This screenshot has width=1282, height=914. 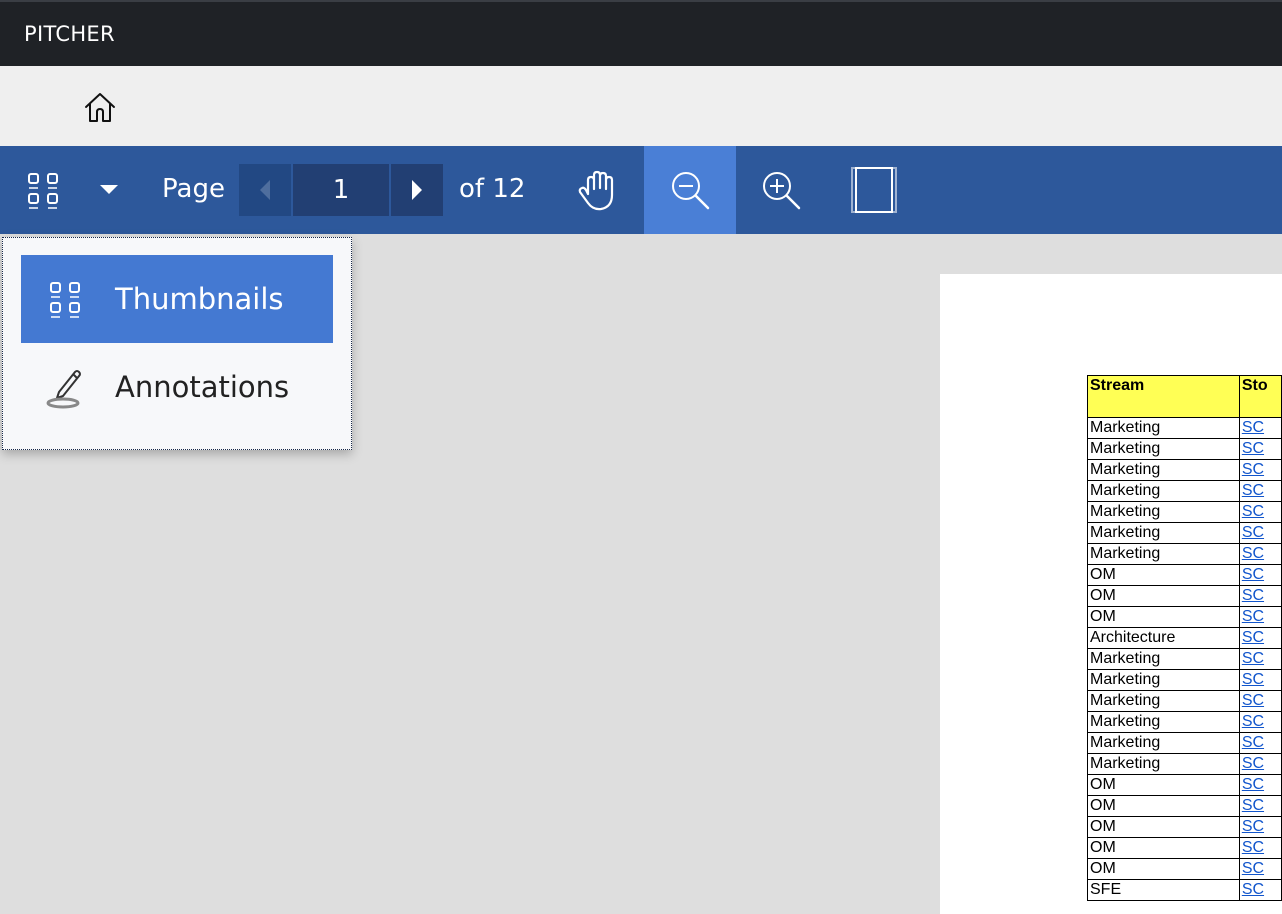 I want to click on page-label: Page, so click(x=193, y=189).